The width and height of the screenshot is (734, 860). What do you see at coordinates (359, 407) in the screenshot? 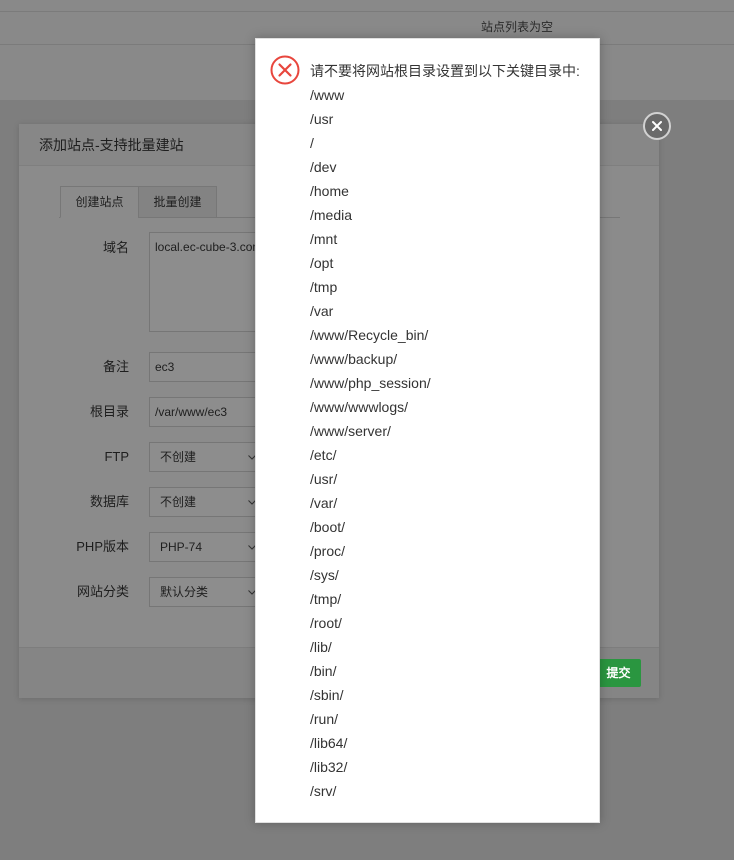
I see `forbidden-path: /www/wwwlogs/` at bounding box center [359, 407].